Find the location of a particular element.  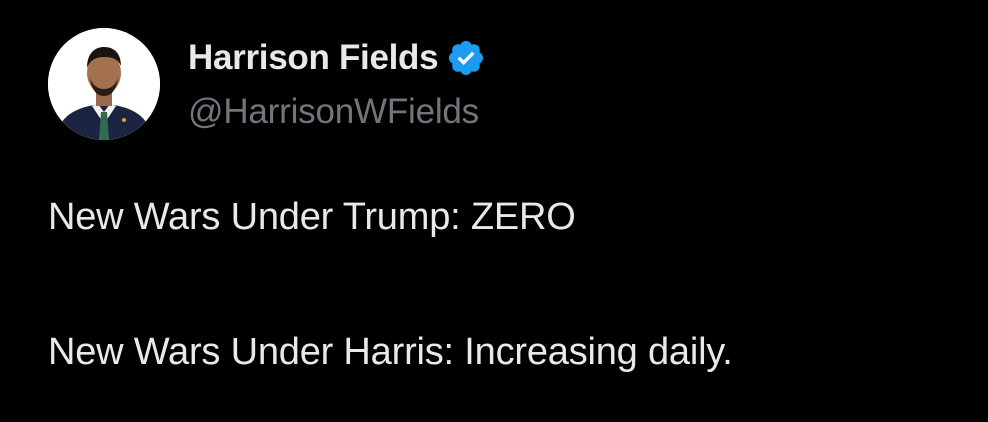

avatar is located at coordinates (104, 84).